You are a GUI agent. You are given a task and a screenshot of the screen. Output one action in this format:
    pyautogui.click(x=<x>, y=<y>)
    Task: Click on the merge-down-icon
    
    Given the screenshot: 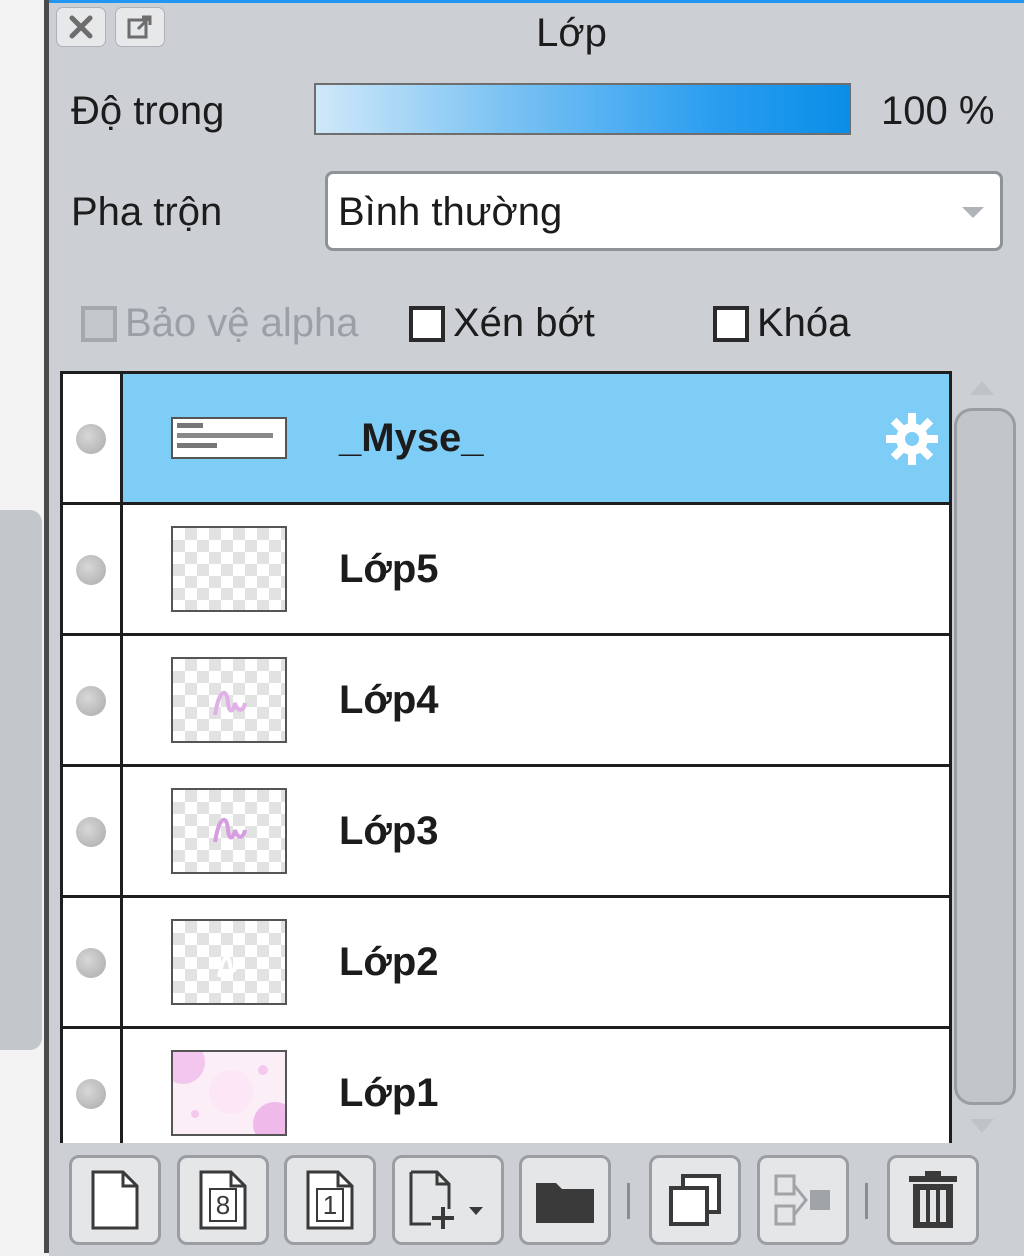 What is the action you would take?
    pyautogui.click(x=802, y=1200)
    